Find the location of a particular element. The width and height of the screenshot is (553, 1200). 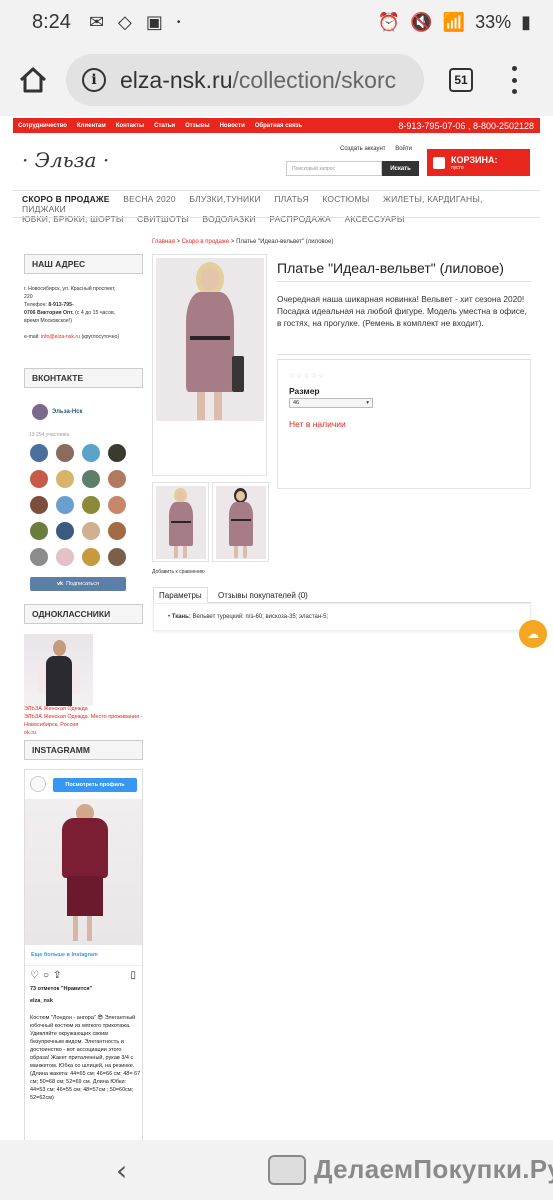

product-main-image is located at coordinates (209, 365).